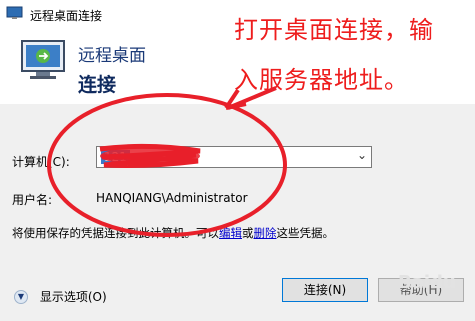  I want to click on window-title: 远程桌面连接, so click(66, 16).